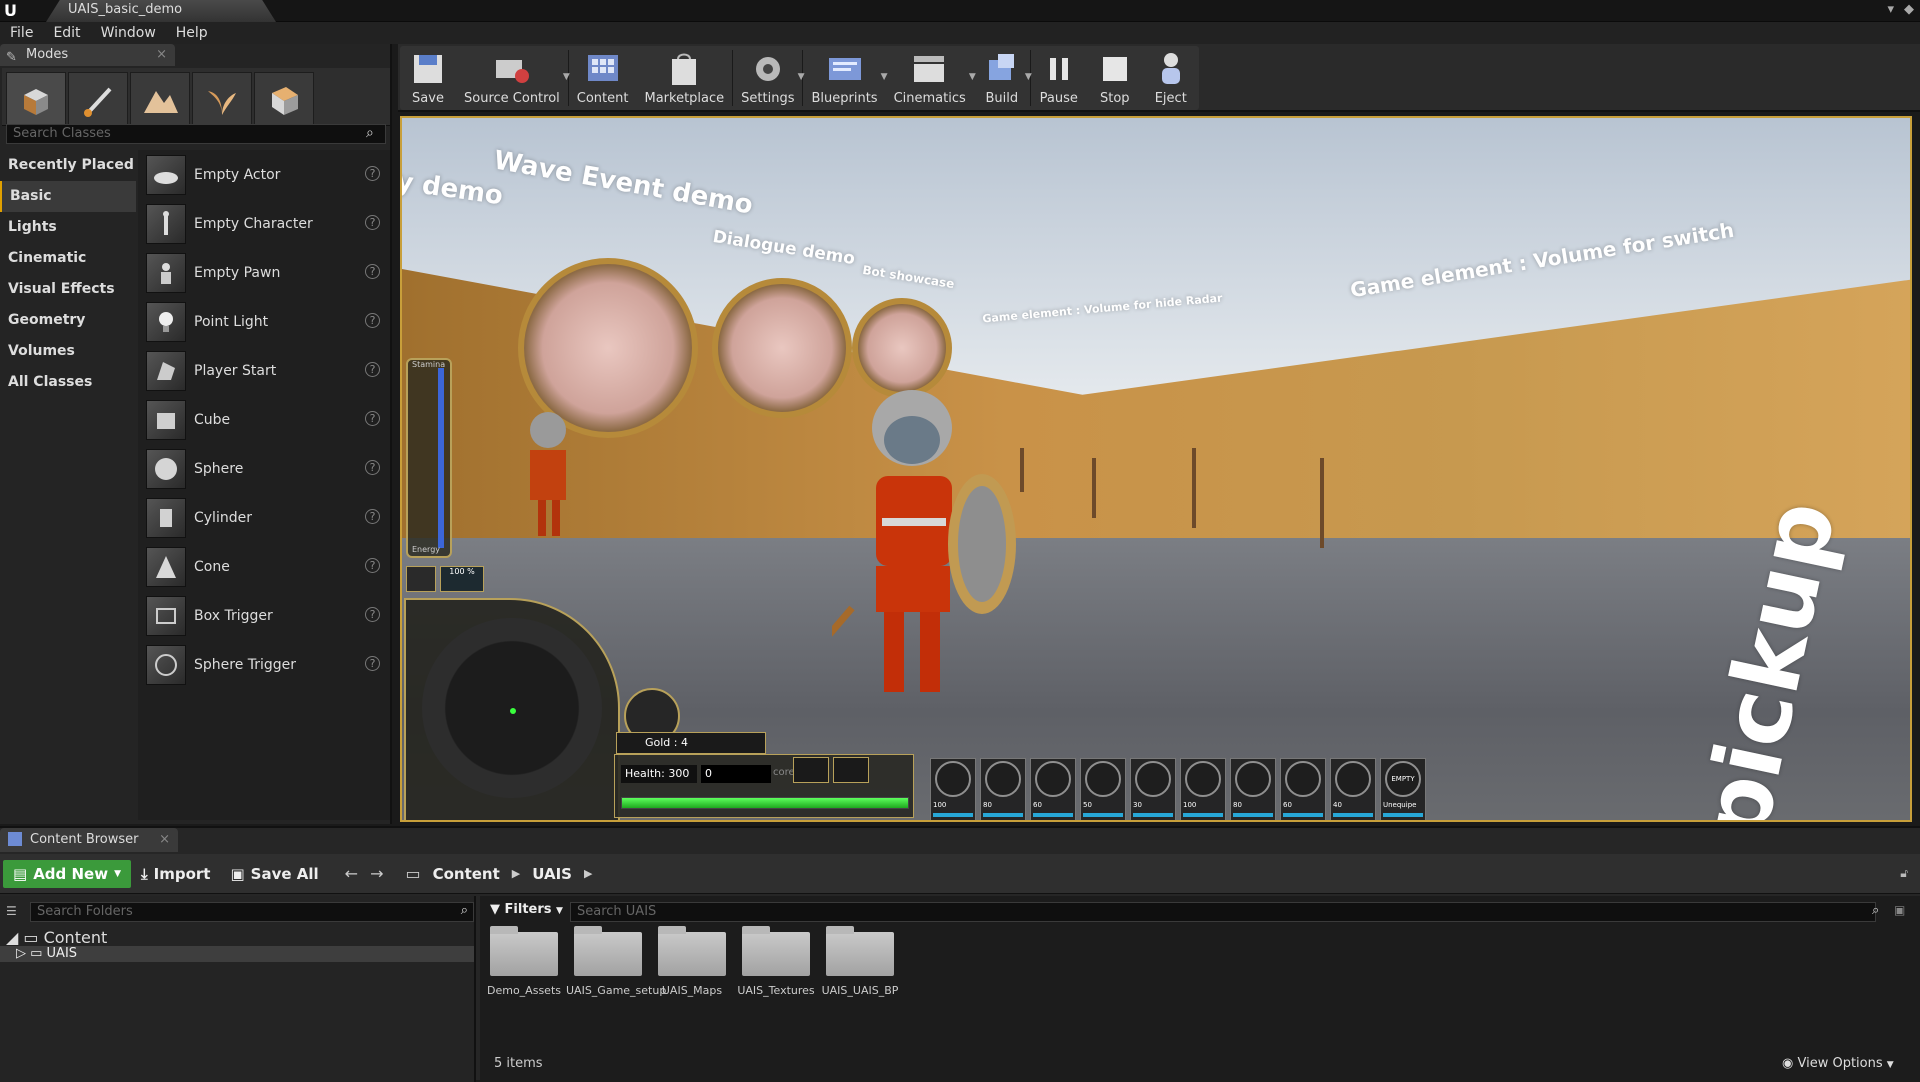 This screenshot has height=1082, width=1920. Describe the element at coordinates (56, 937) in the screenshot. I see `tree-root-content: ◢ ▭ Content` at that location.